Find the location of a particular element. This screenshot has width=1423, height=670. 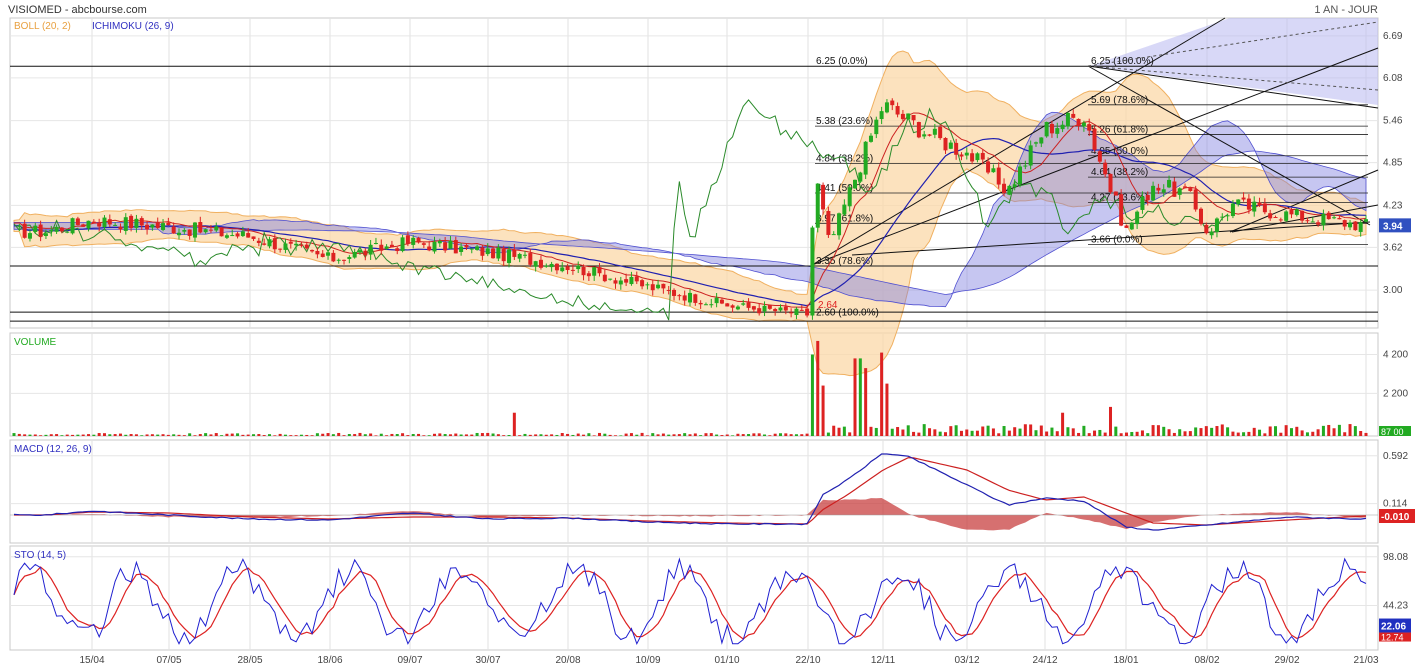

fibonacci-label: 6.25 (0.0%) is located at coordinates (842, 61).